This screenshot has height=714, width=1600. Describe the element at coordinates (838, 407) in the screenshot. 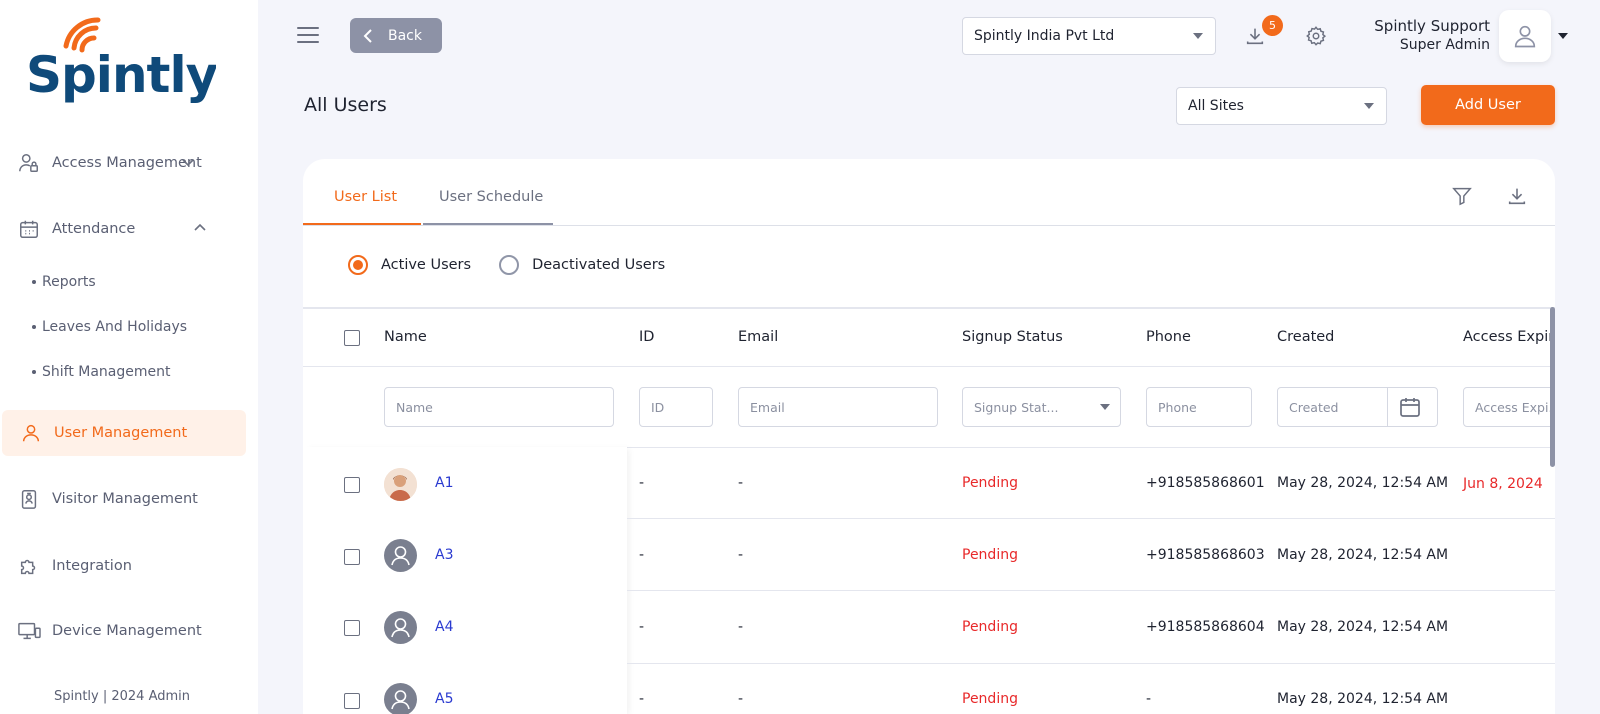

I see `email-filter-input: Email` at that location.